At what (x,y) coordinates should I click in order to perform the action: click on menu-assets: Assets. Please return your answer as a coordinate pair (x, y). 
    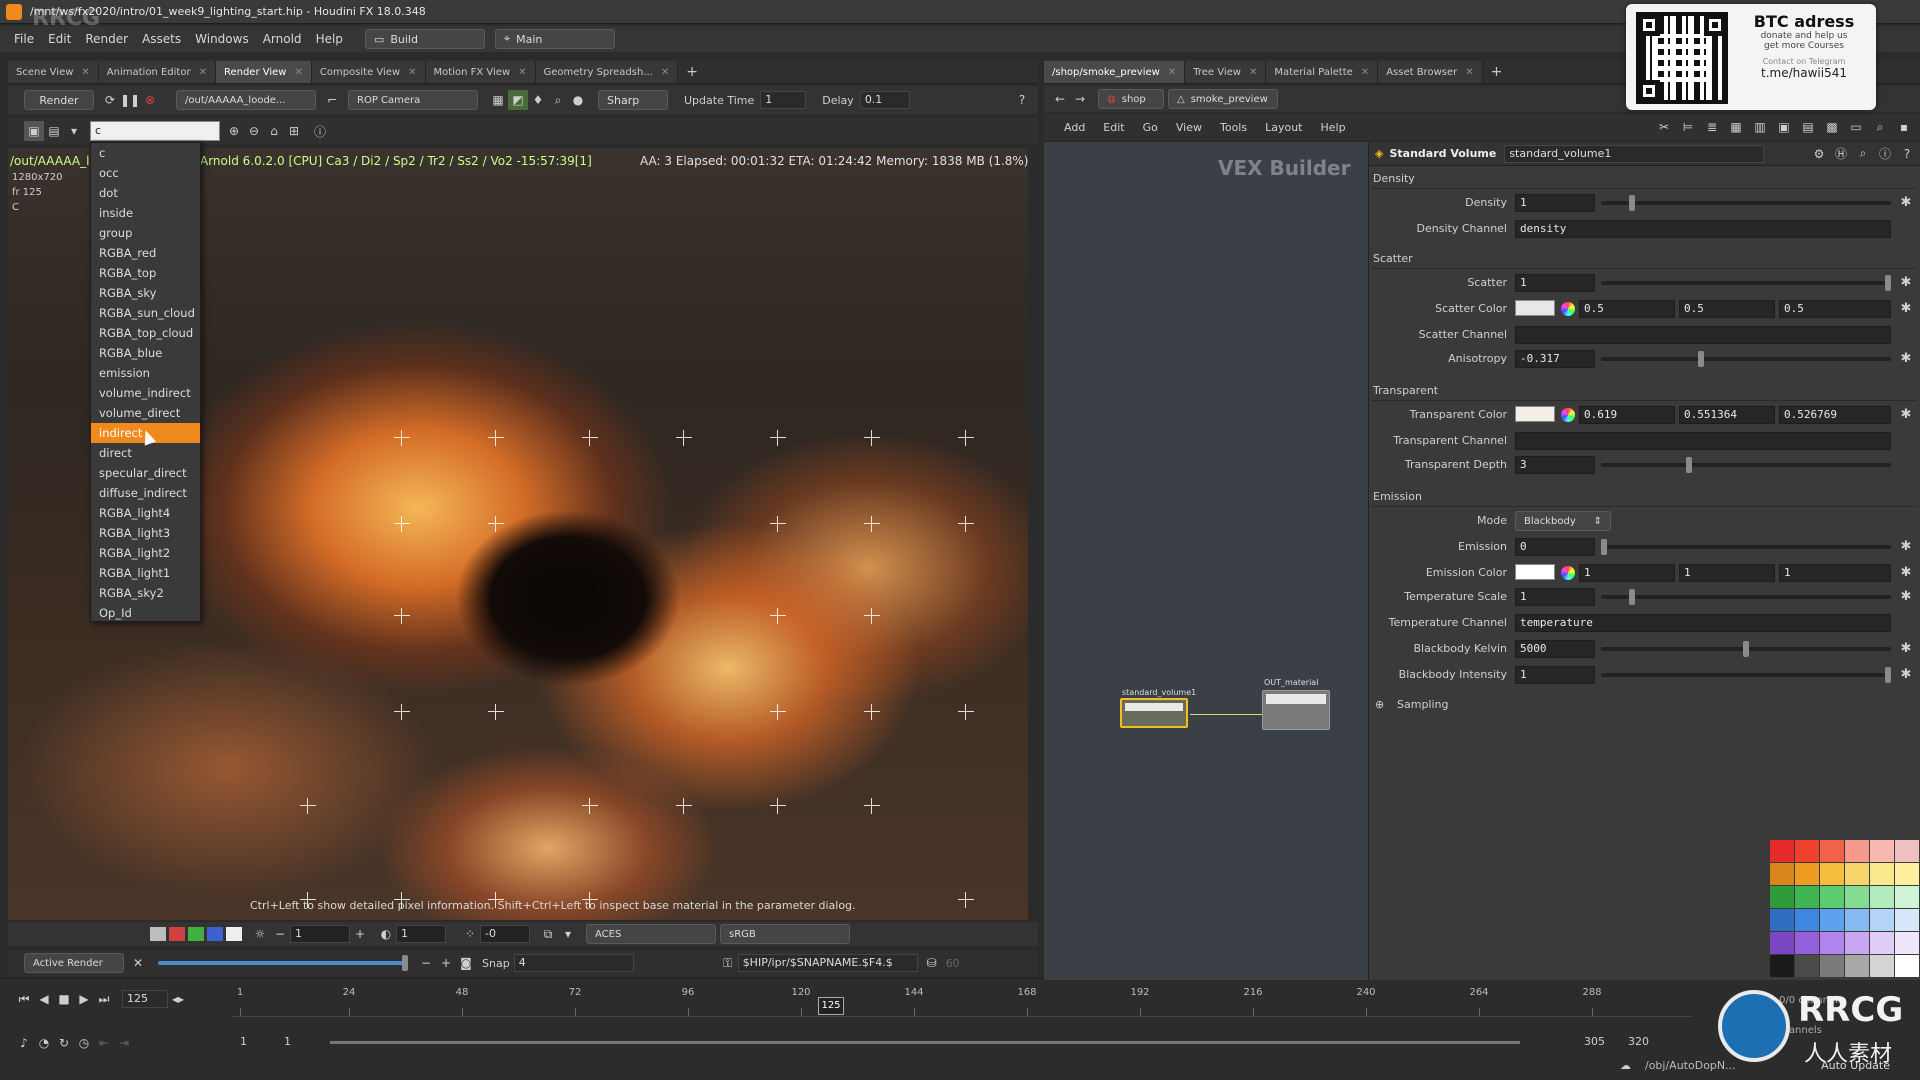
    Looking at the image, I should click on (161, 39).